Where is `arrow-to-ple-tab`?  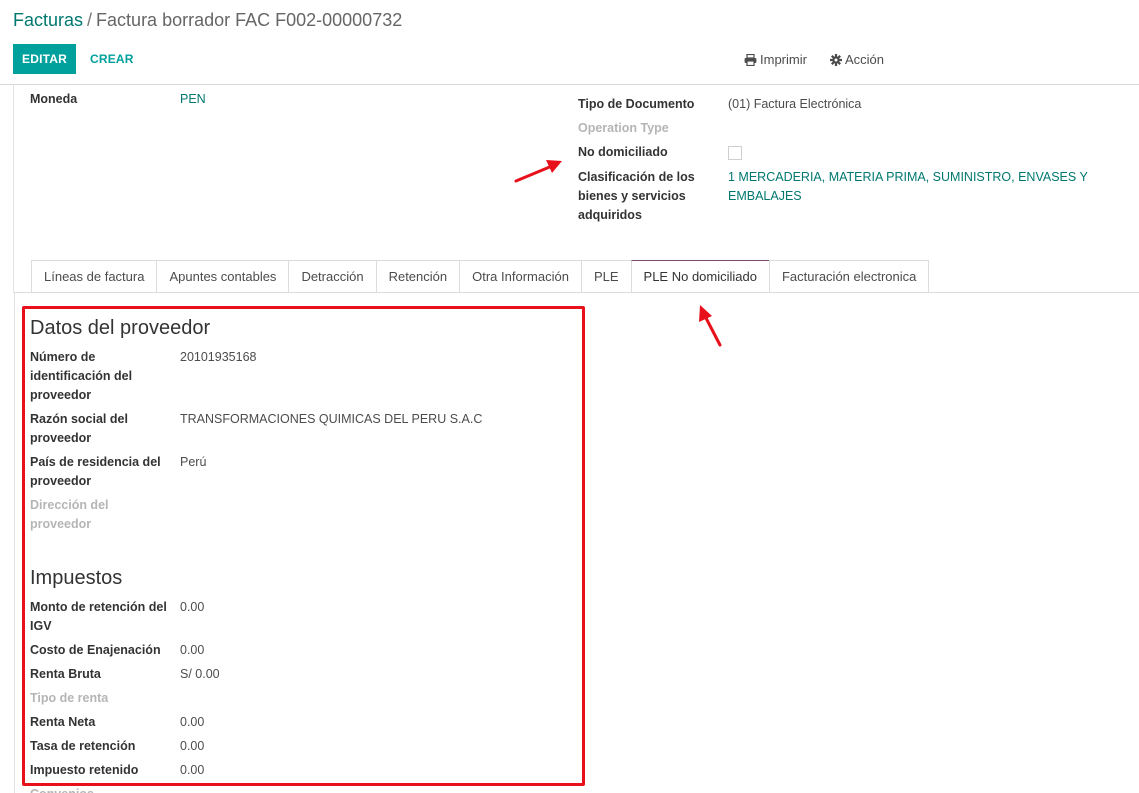
arrow-to-ple-tab is located at coordinates (710, 326).